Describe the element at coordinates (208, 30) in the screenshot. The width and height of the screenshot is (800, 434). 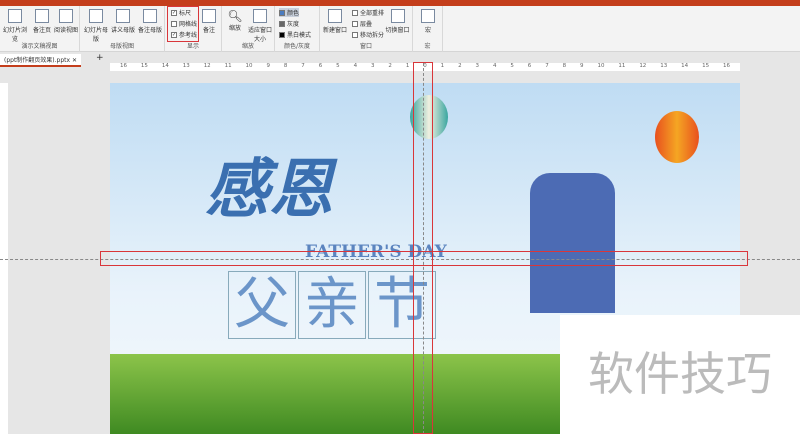
I see `label: 备注` at that location.